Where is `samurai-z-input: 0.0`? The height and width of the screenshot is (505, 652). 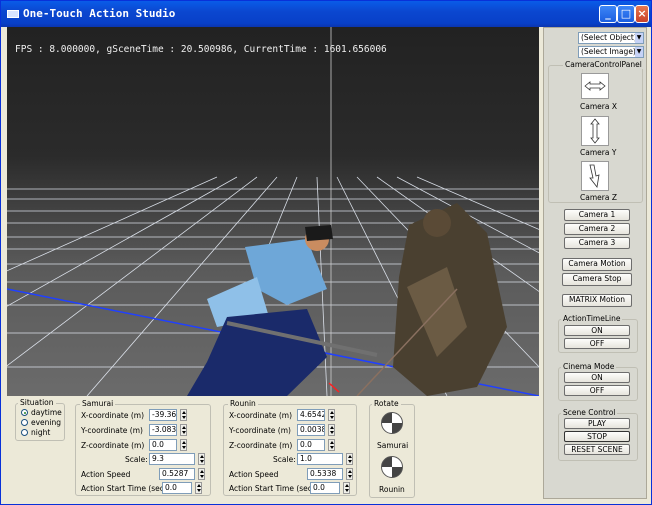
samurai-z-input: 0.0 is located at coordinates (163, 445).